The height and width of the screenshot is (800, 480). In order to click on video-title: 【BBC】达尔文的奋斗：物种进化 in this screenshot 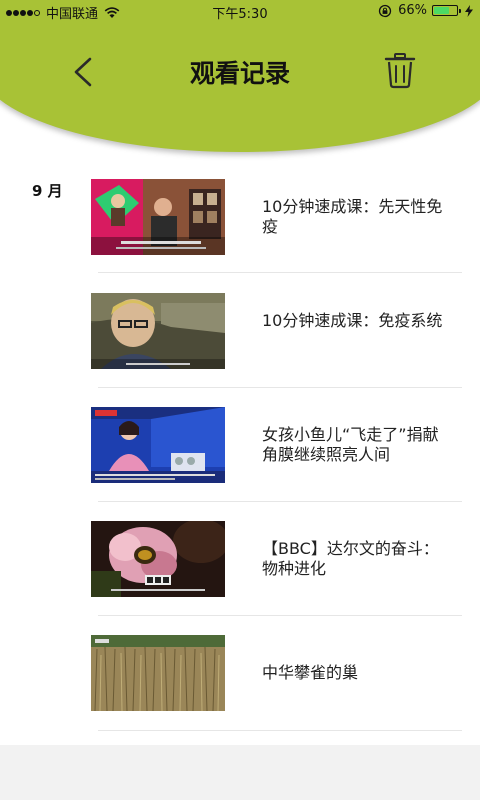, I will do `click(350, 558)`.